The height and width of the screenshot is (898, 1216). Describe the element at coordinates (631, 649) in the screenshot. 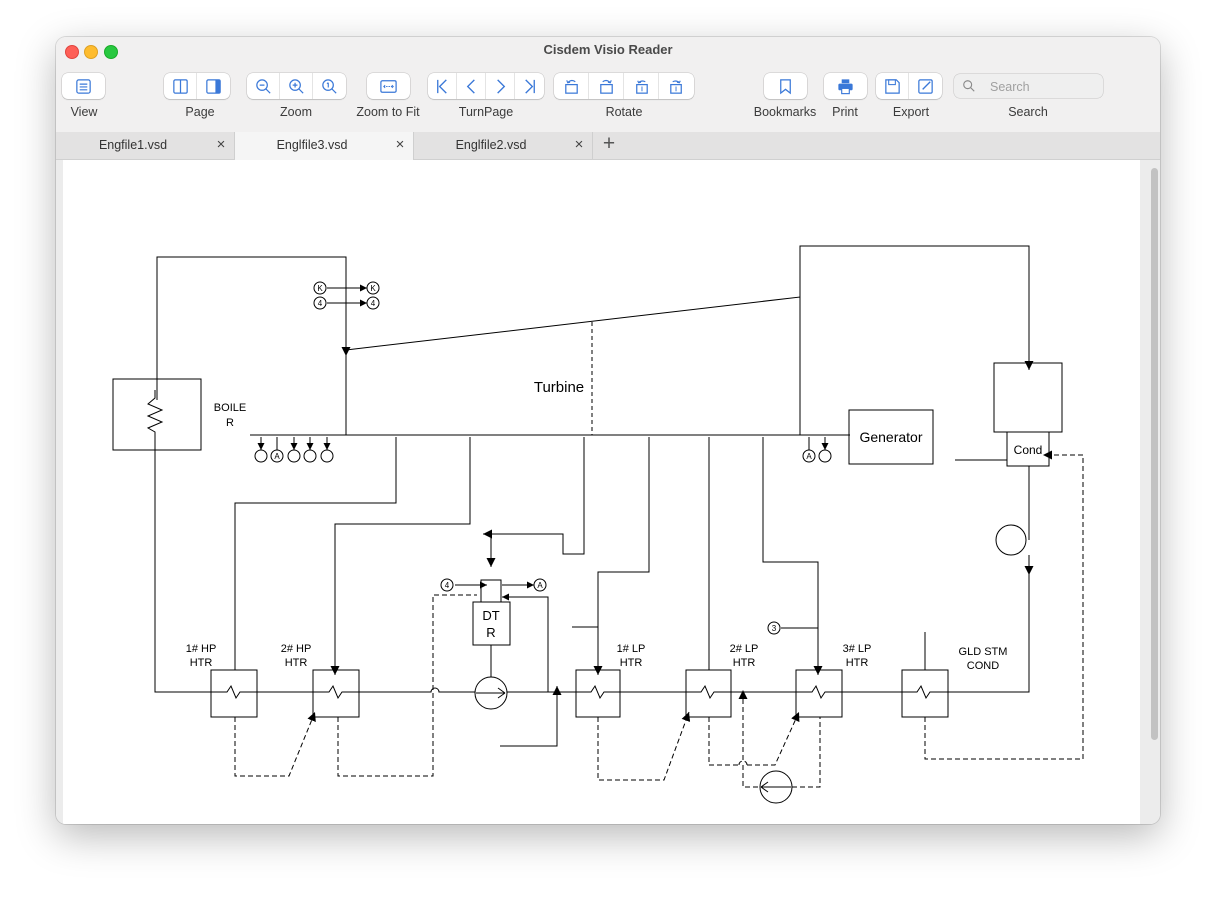

I see `heater-1lp-label: 1# LP` at that location.